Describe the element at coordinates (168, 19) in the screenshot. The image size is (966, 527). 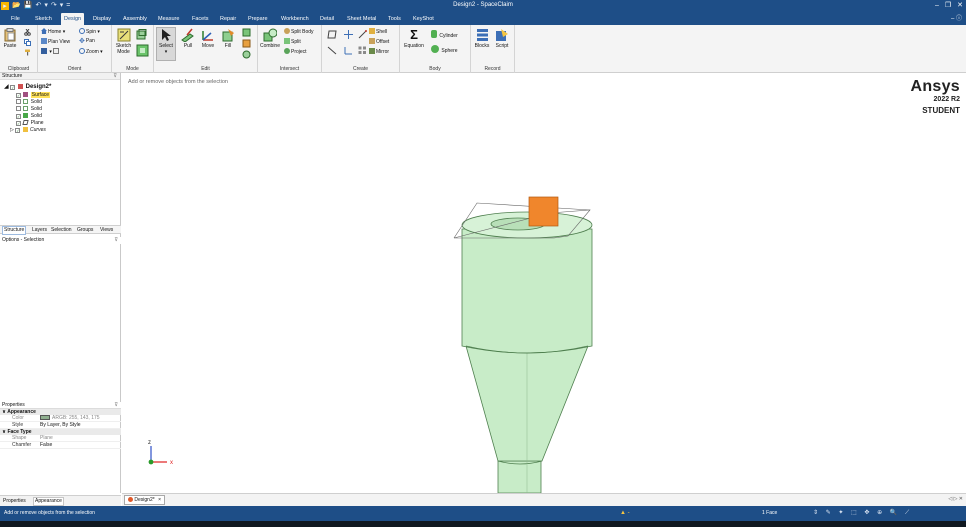
I see `tab-measure: Measure` at that location.